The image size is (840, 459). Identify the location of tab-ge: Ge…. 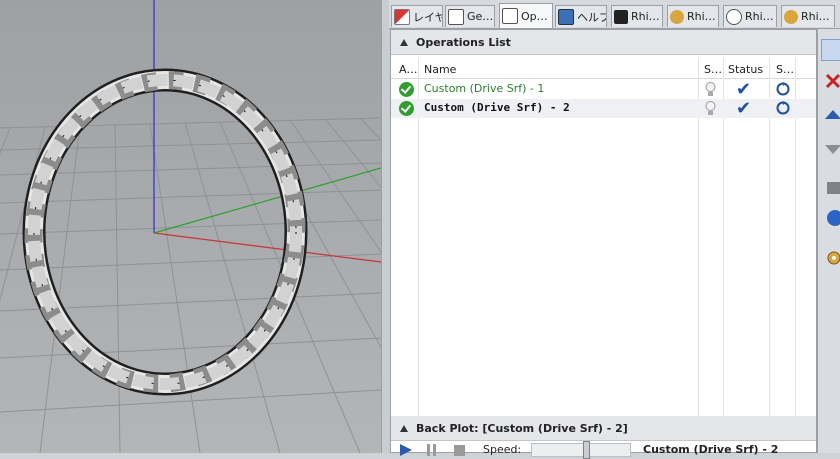
(470, 16).